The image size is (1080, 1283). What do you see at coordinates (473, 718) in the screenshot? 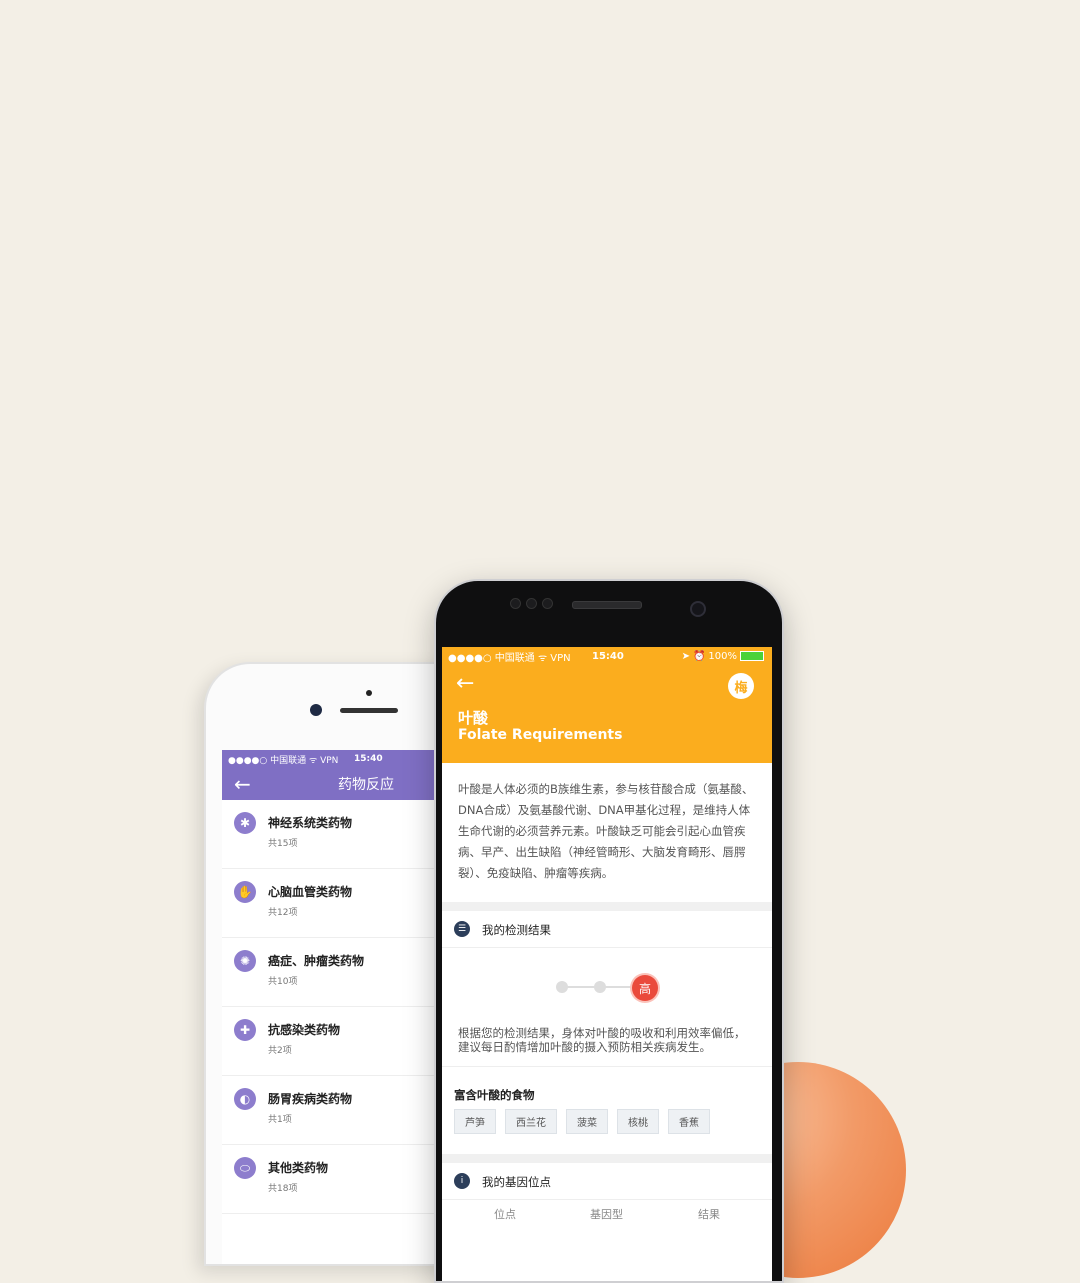
I see `page-title: 叶酸` at bounding box center [473, 718].